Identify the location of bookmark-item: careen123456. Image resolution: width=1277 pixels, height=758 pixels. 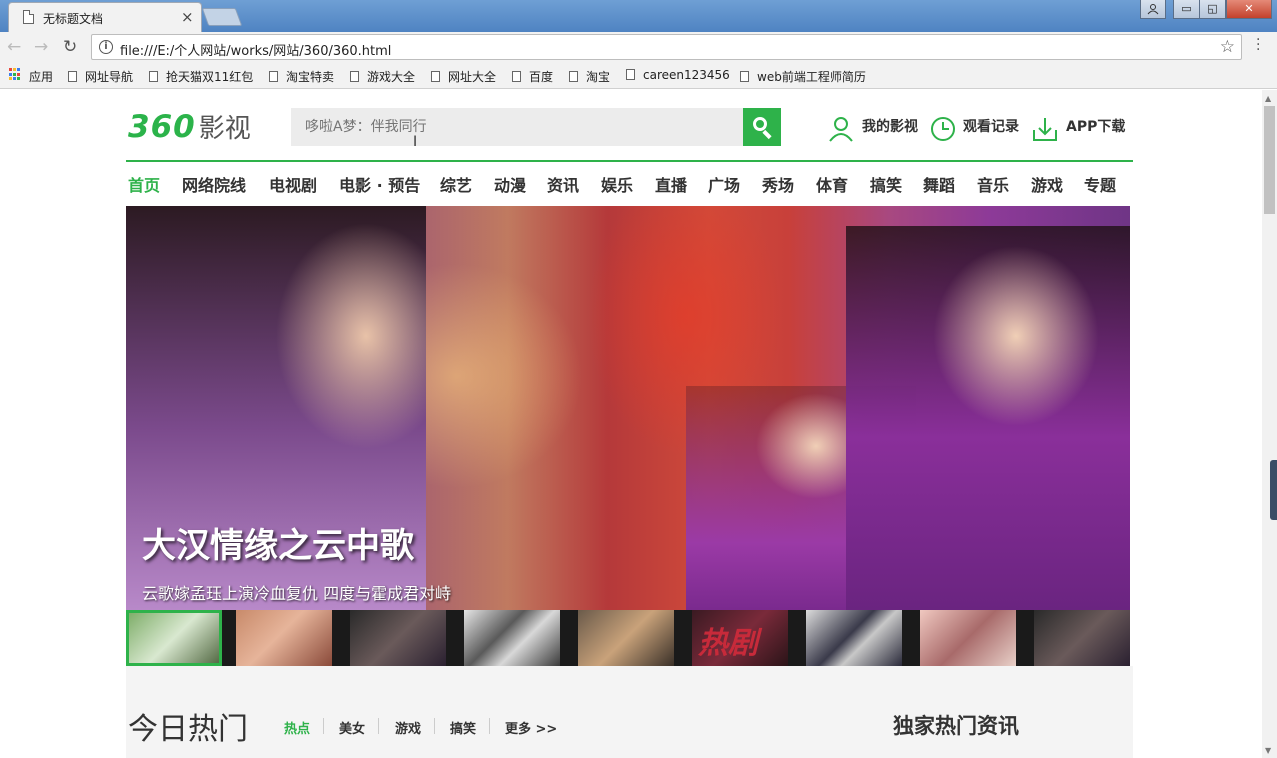
(678, 75).